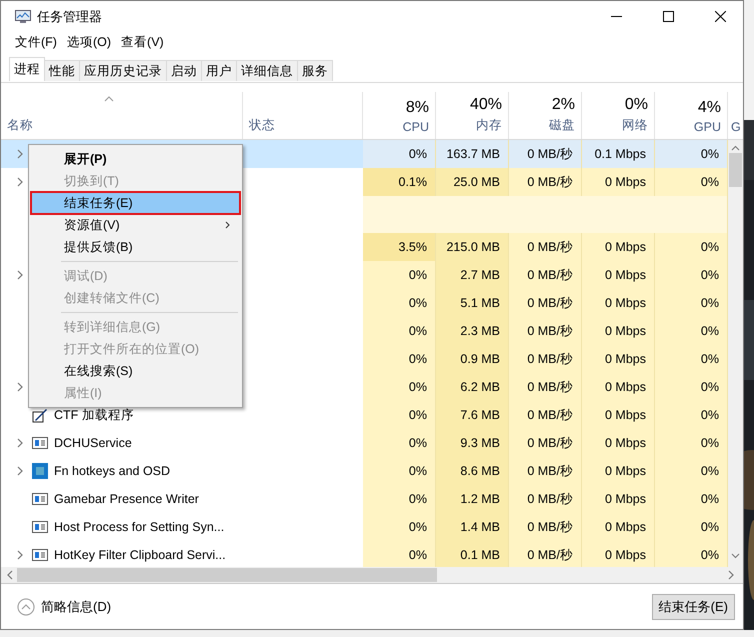 This screenshot has height=637, width=754. What do you see at coordinates (472, 331) in the screenshot?
I see `table-cell: 2.3 MB` at bounding box center [472, 331].